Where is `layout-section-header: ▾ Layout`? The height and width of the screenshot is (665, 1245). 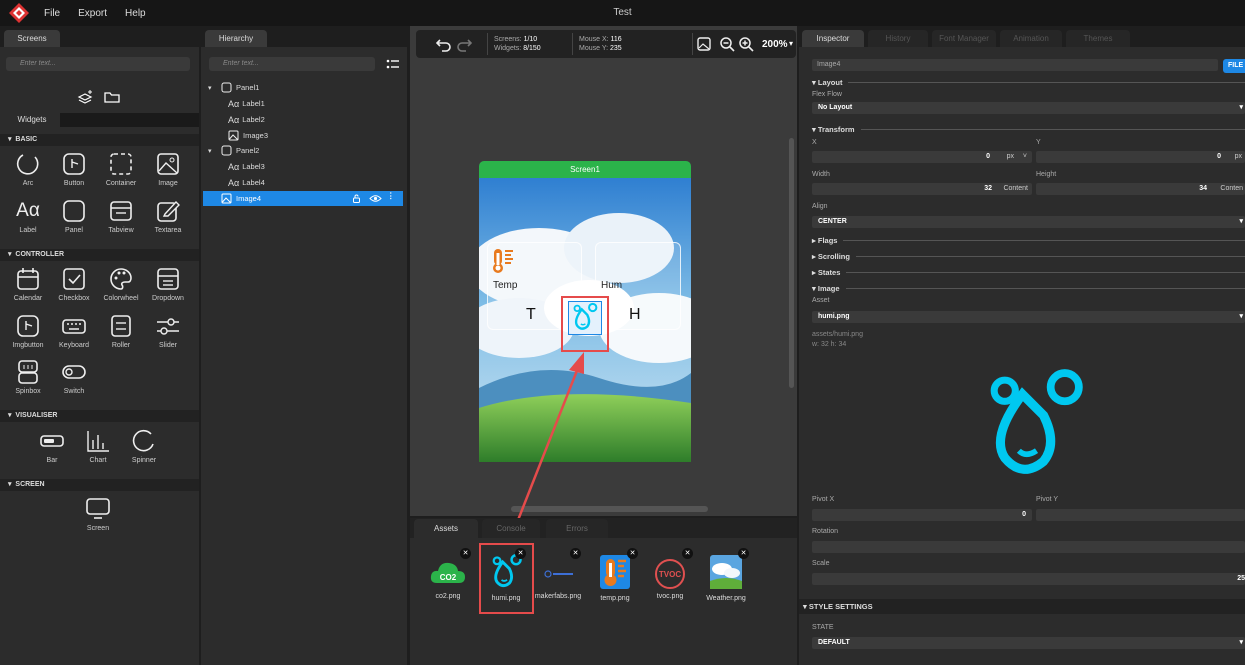
layout-section-header: ▾ Layout is located at coordinates (1028, 82).